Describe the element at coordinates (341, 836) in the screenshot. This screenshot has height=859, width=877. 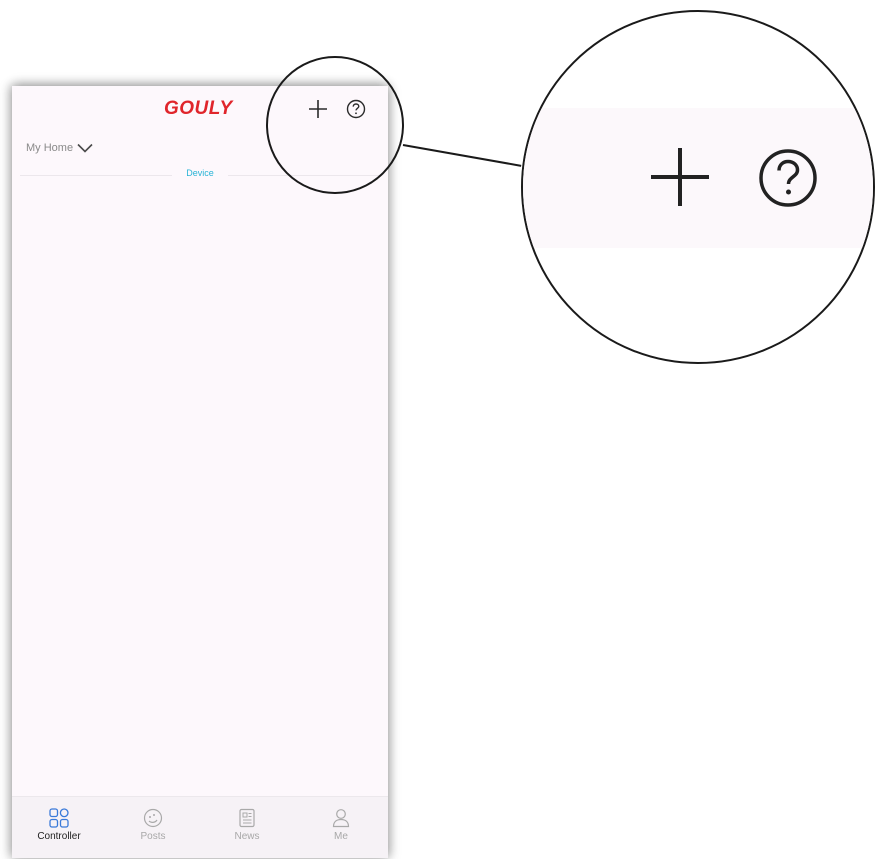
I see `nav-label-me: Me` at that location.